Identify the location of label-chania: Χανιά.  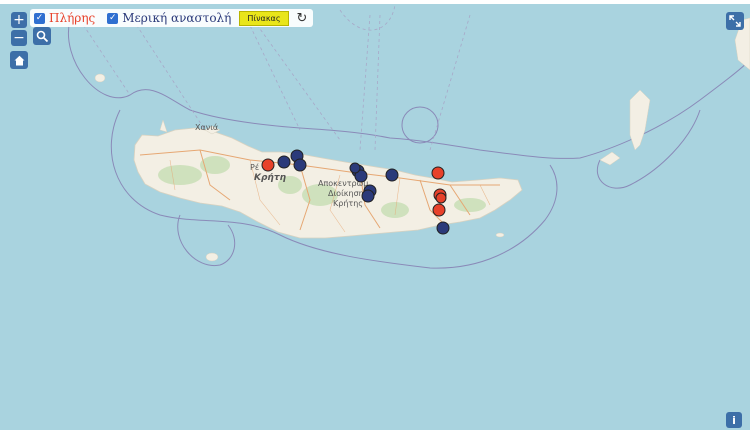
(206, 127).